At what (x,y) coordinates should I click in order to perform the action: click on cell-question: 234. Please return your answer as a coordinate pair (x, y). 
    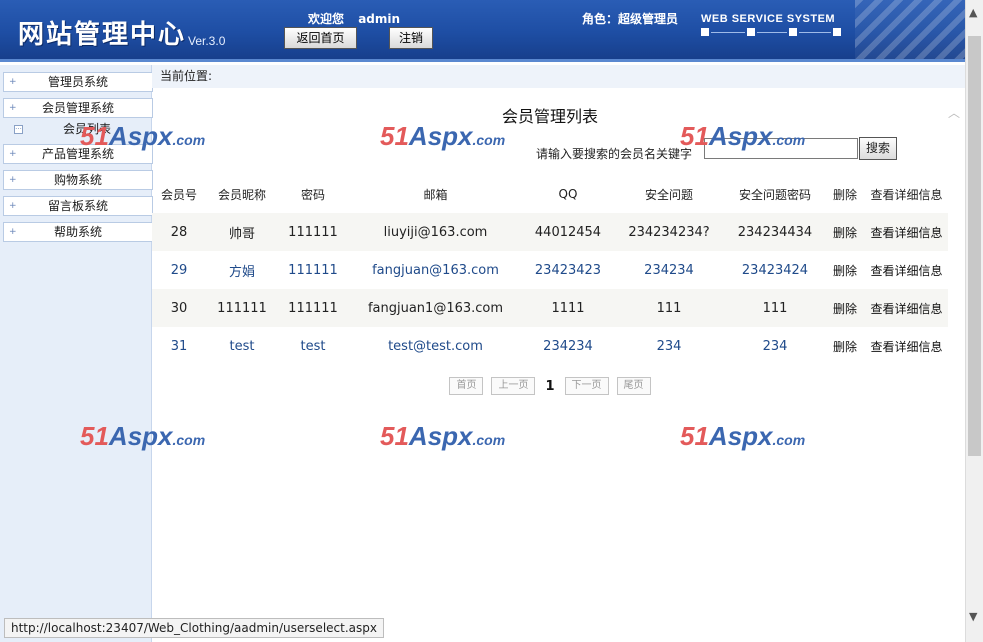
    Looking at the image, I should click on (669, 346).